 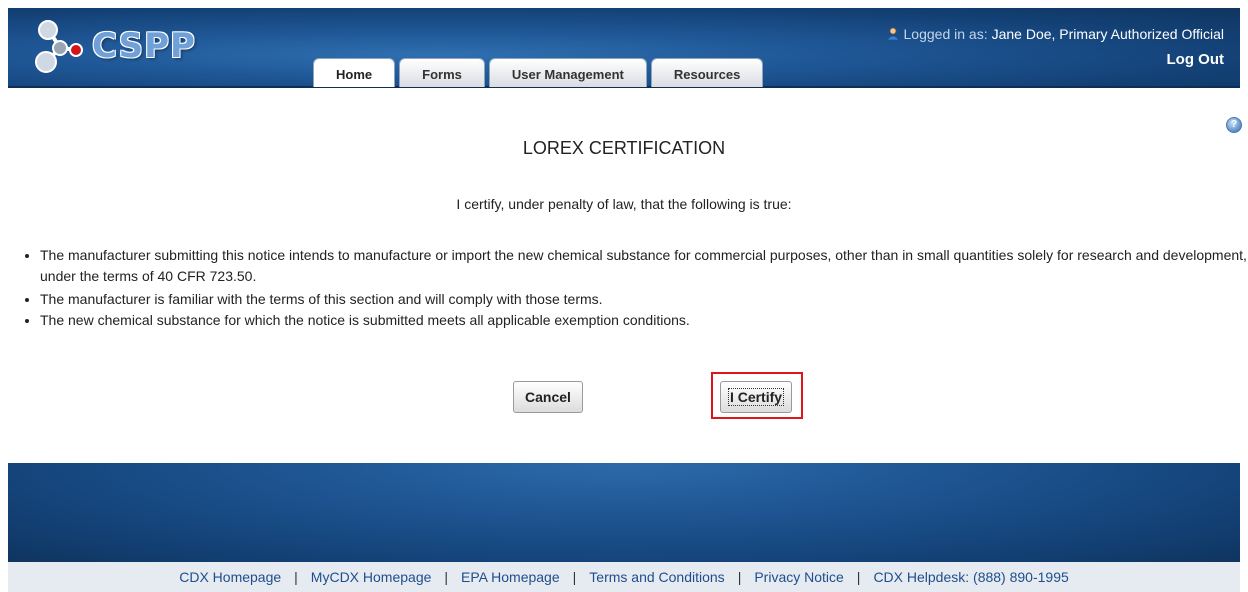 I want to click on main-nav-tabs: Home Forms User Management Resources, so click(x=540, y=72).